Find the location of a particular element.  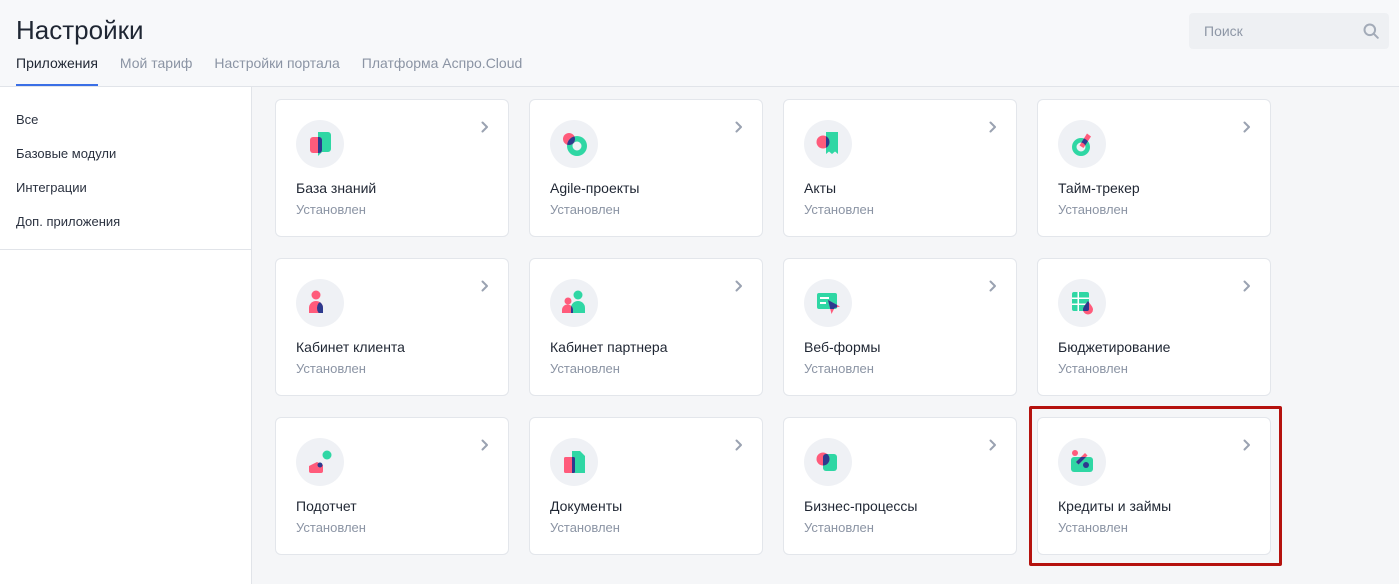

partner-cabinet-icon is located at coordinates (574, 303).